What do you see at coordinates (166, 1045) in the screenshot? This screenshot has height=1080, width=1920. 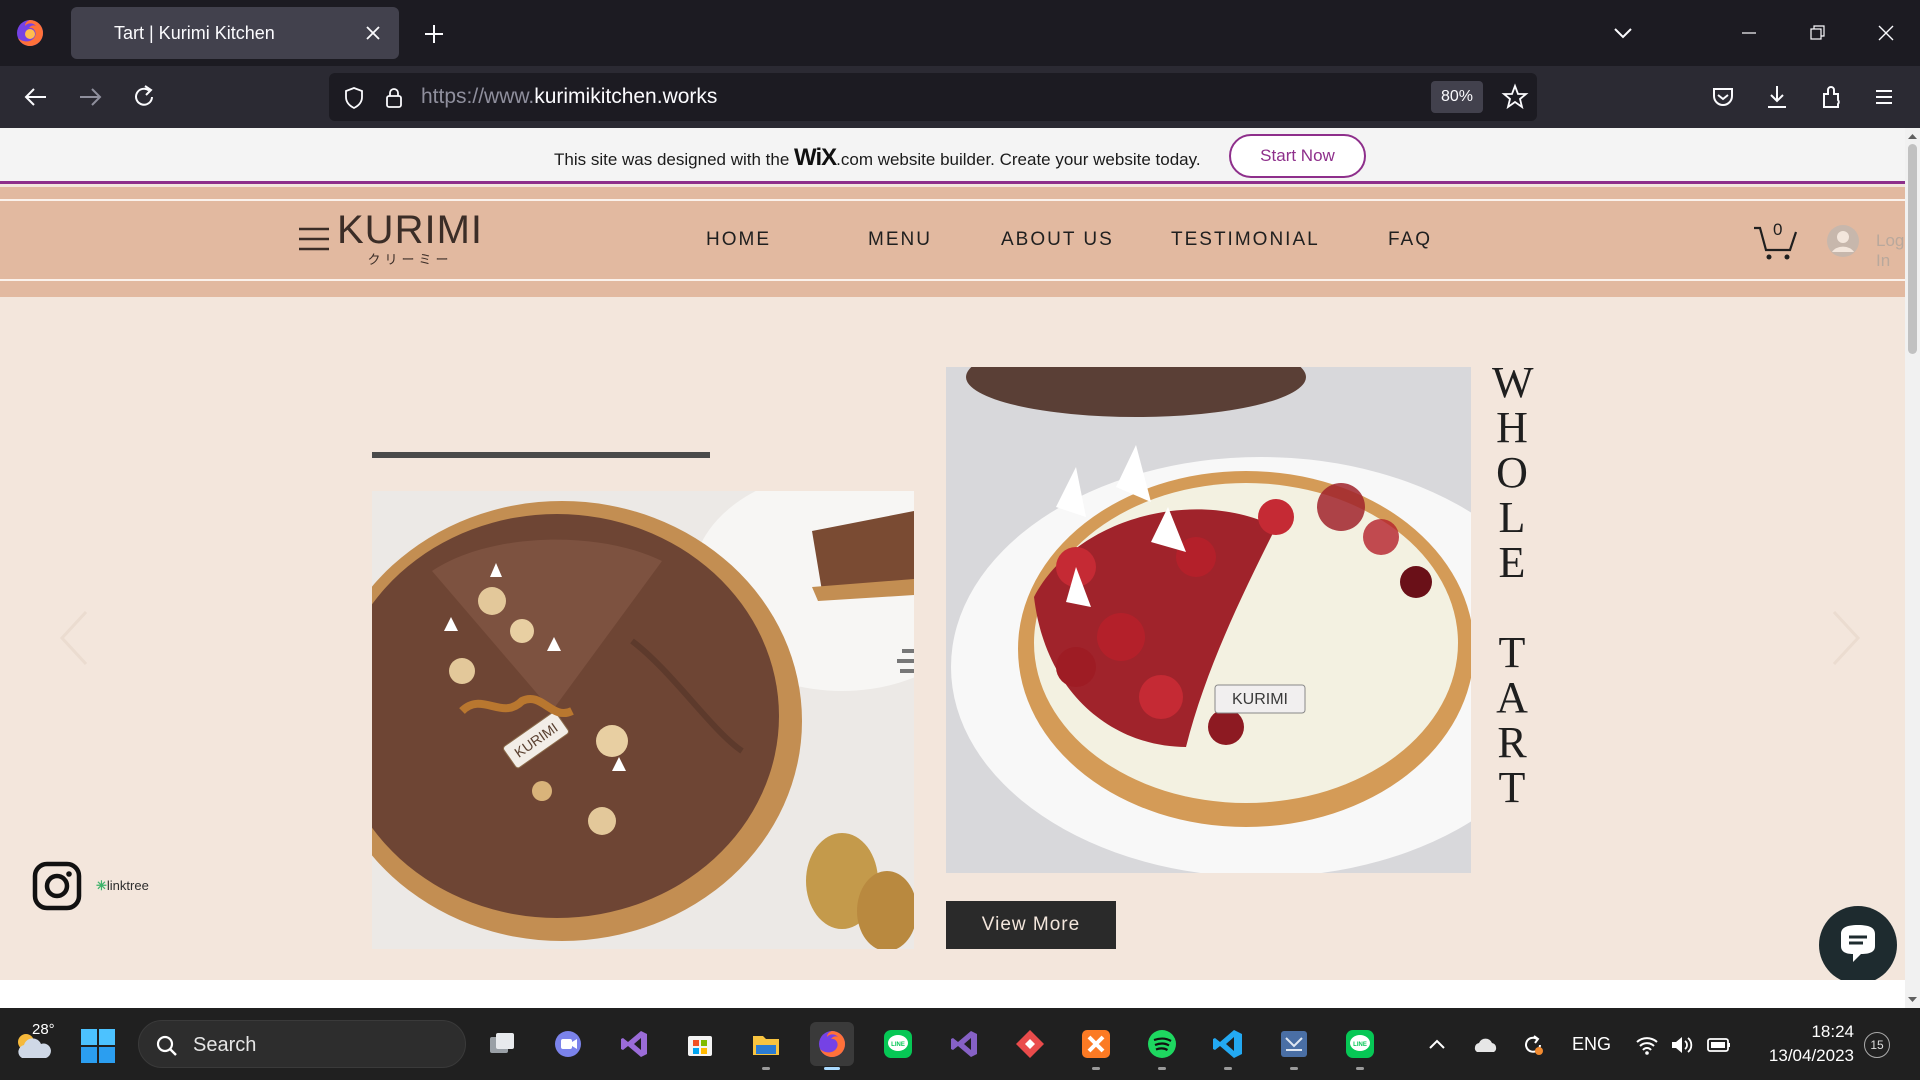 I see `search-icon` at bounding box center [166, 1045].